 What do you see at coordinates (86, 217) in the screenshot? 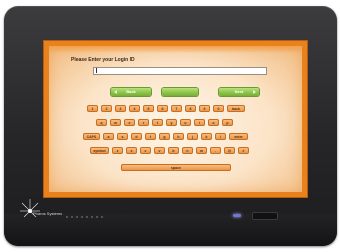
I see `vent-dots` at bounding box center [86, 217].